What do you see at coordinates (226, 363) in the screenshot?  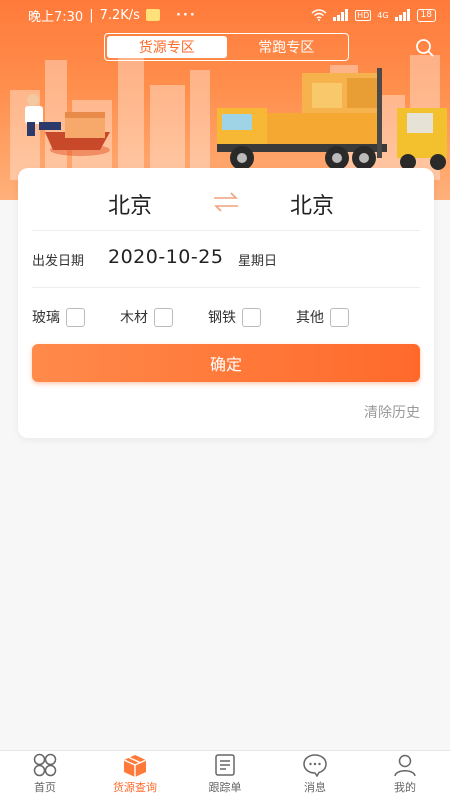 I see `confirm-button: 确定` at bounding box center [226, 363].